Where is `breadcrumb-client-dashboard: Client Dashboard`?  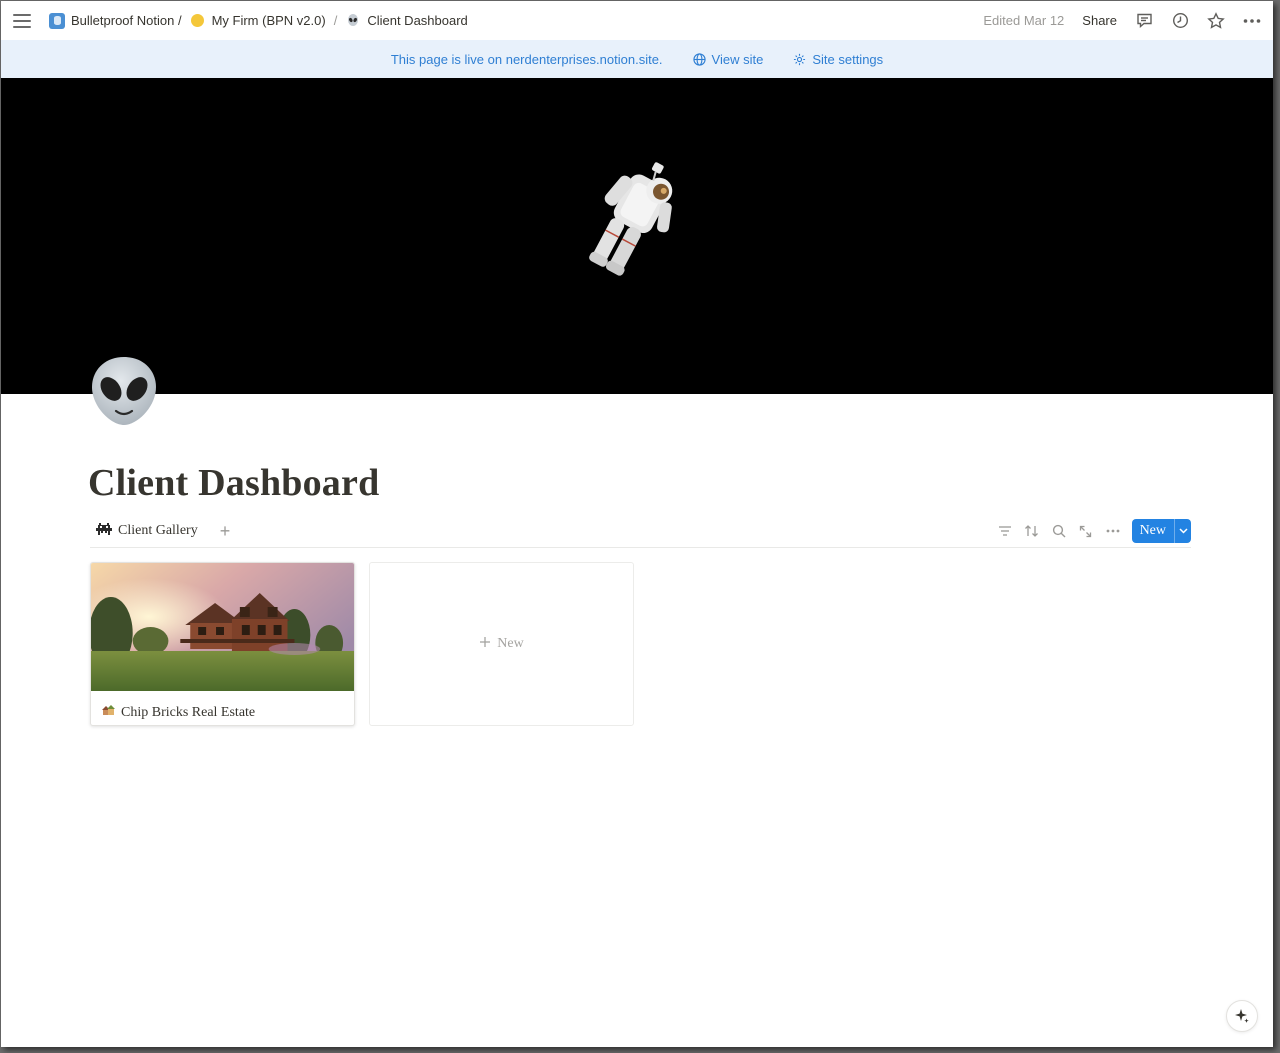
breadcrumb-client-dashboard: Client Dashboard is located at coordinates (406, 21).